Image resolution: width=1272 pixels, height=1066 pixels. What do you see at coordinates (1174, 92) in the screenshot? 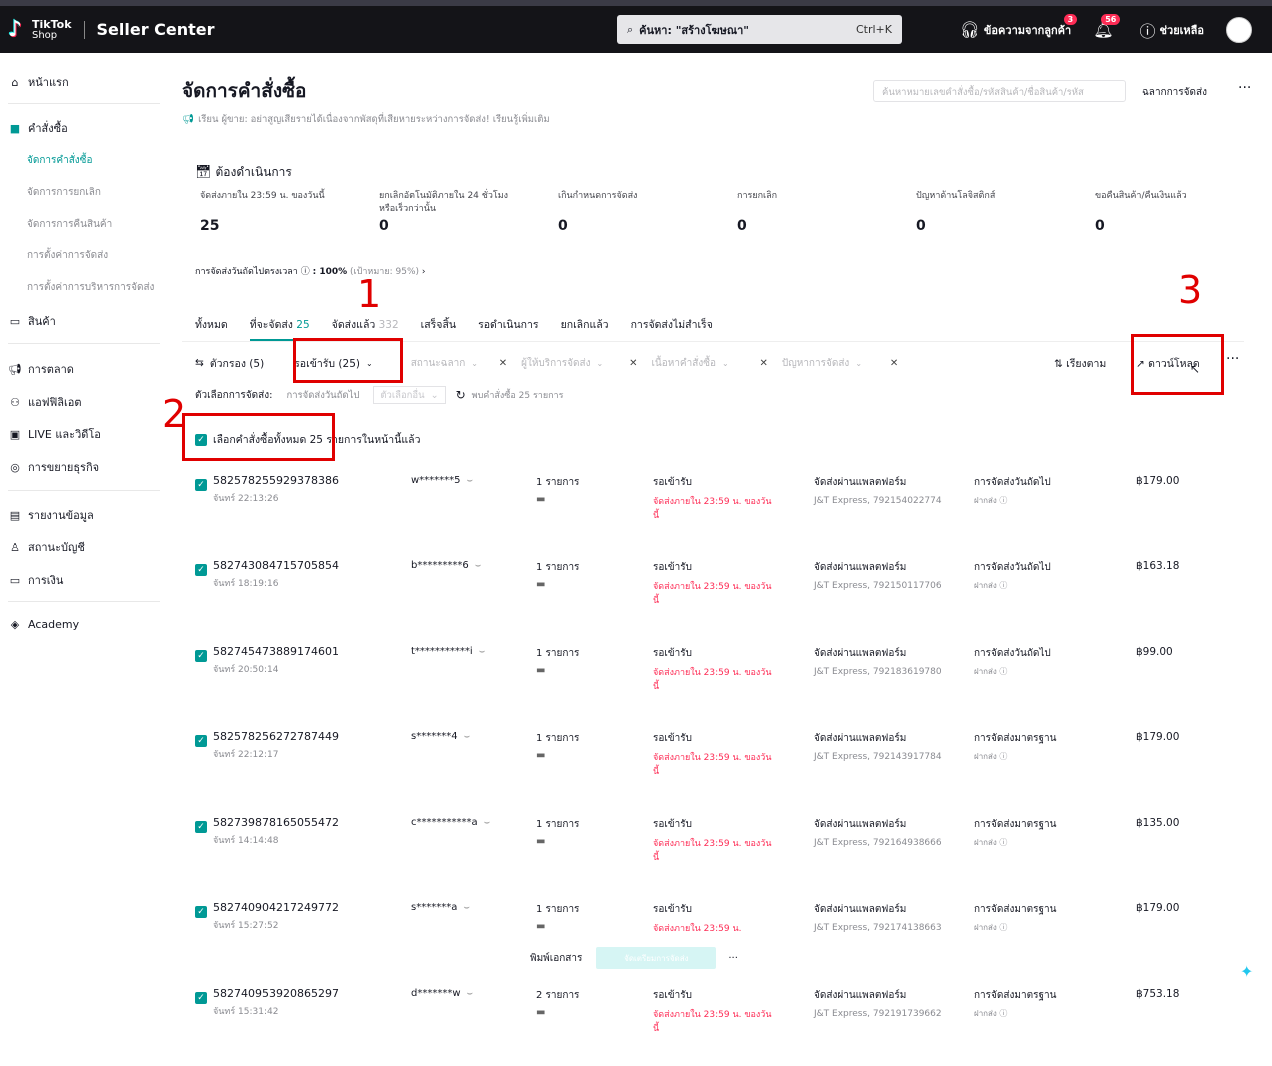
I see `shipping-label-button: ฉลากการจัดส่ง` at bounding box center [1174, 92].